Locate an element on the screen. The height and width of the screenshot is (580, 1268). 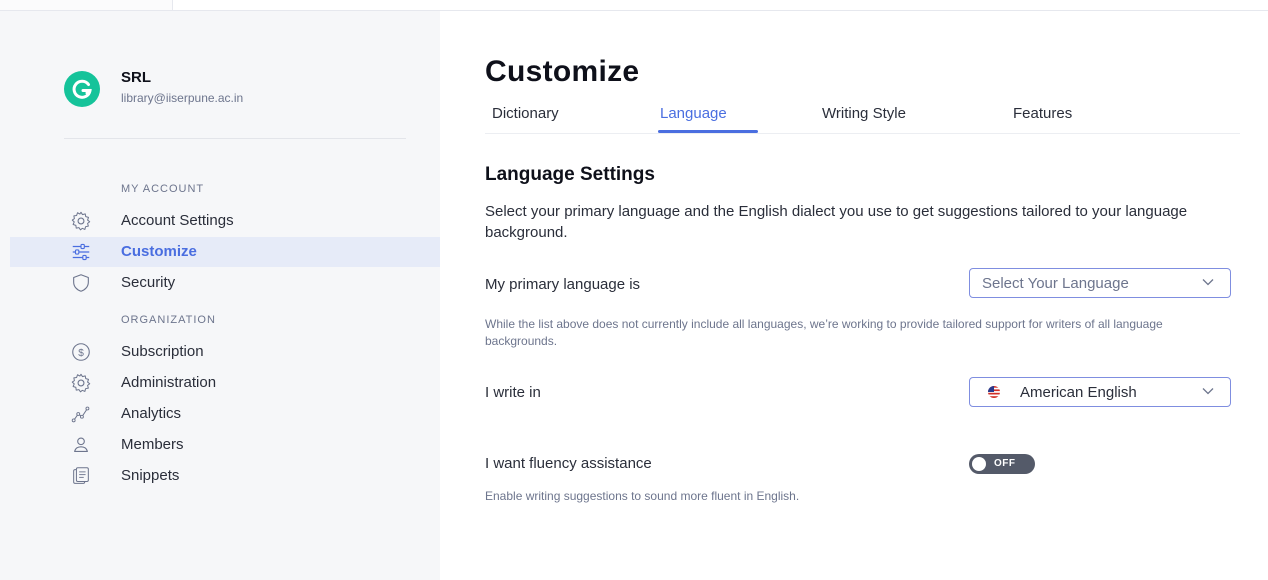
profile-email: library@iiserpune.ac.in is located at coordinates (182, 98).